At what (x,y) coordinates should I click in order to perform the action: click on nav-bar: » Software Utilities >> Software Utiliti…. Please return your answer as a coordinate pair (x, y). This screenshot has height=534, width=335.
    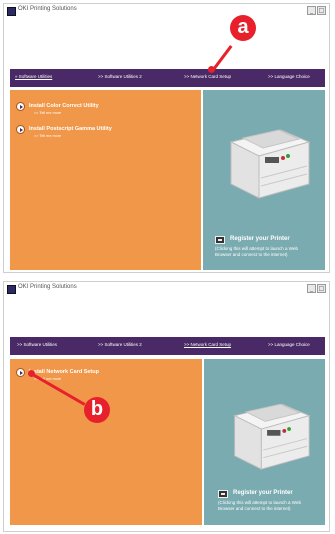
    Looking at the image, I should click on (167, 78).